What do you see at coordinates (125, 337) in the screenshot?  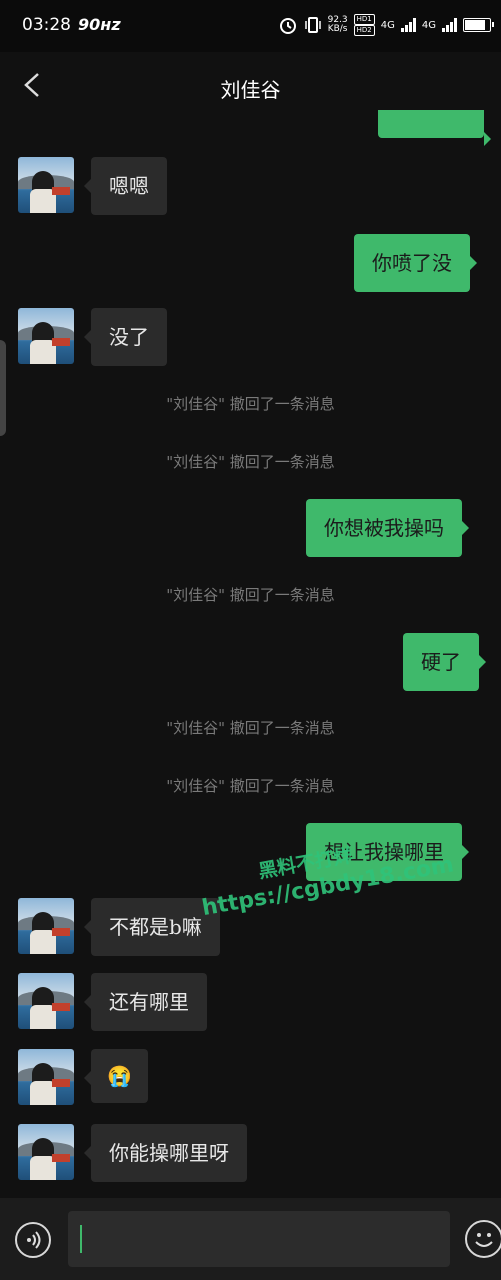 I see `message-bubble-incoming: 没了` at bounding box center [125, 337].